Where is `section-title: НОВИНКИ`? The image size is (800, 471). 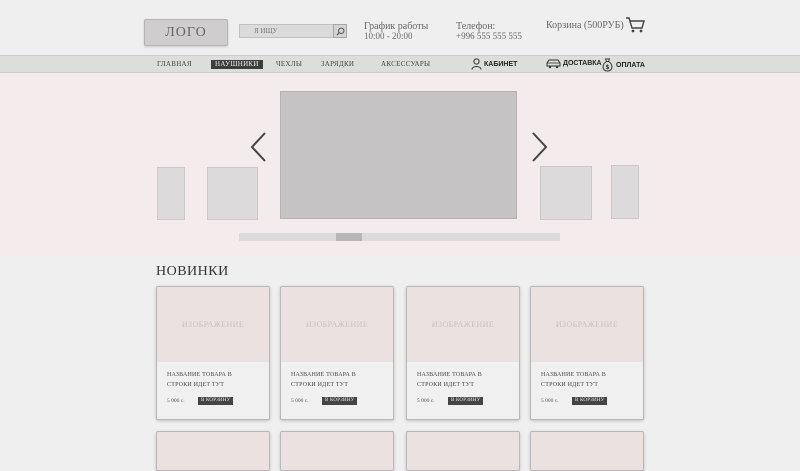 section-title: НОВИНКИ is located at coordinates (192, 271).